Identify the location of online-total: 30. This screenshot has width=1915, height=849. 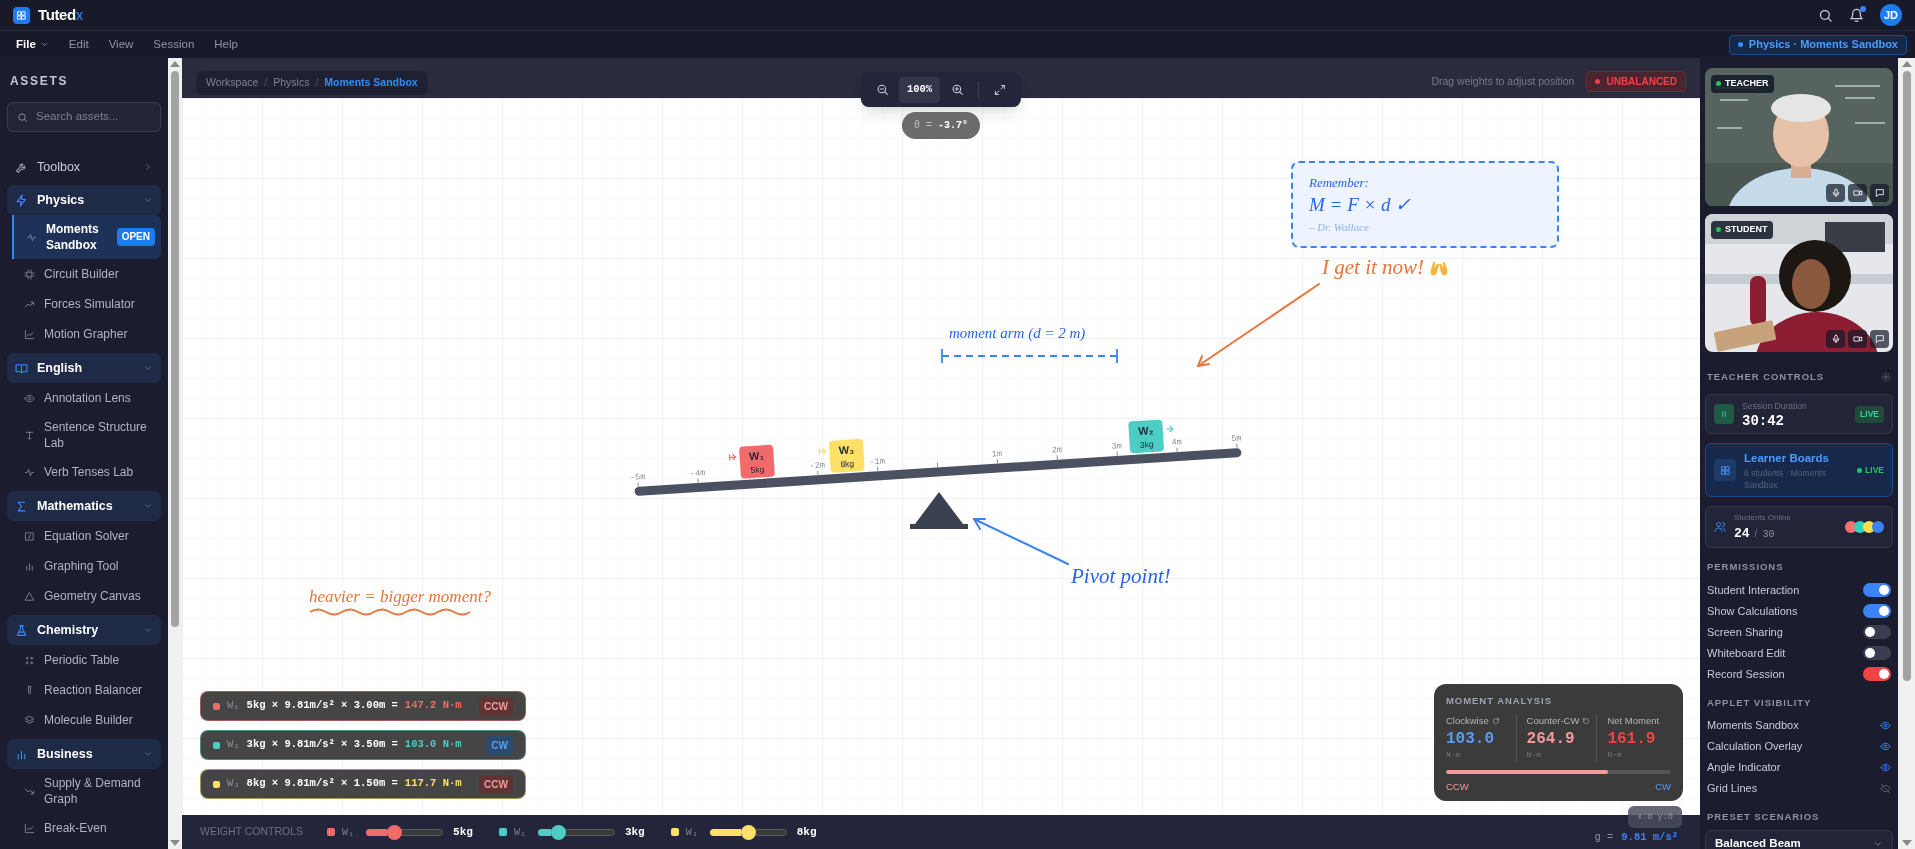
(1768, 534).